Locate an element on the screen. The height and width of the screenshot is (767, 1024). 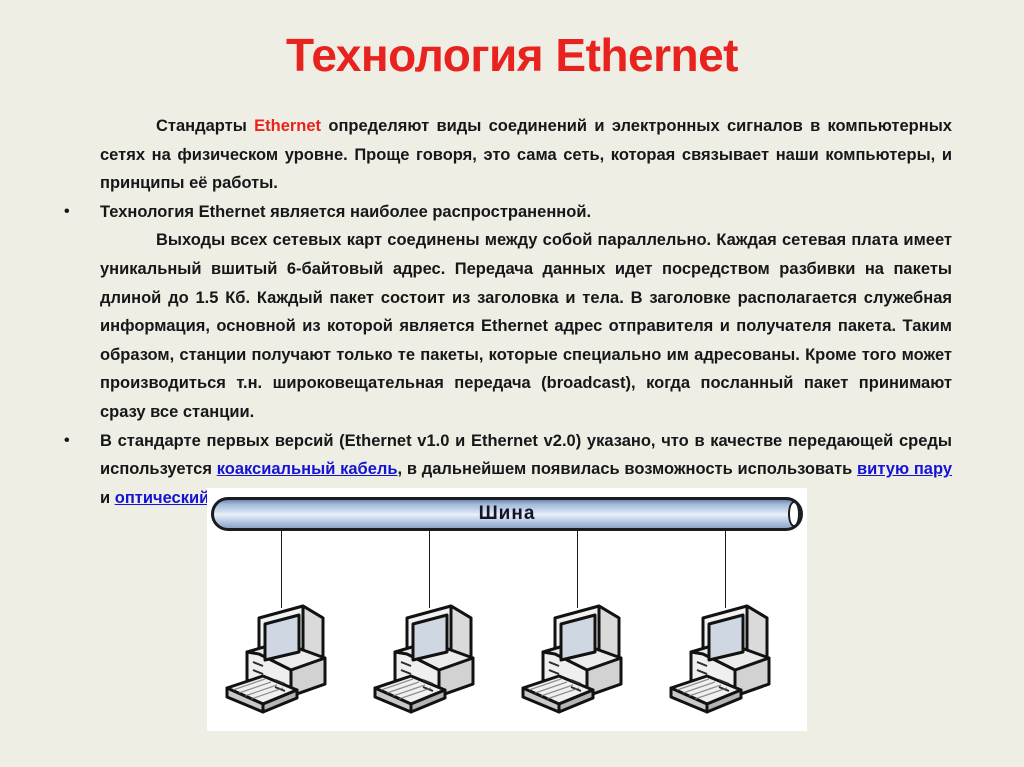
bus-label: Шина is located at coordinates (507, 513).